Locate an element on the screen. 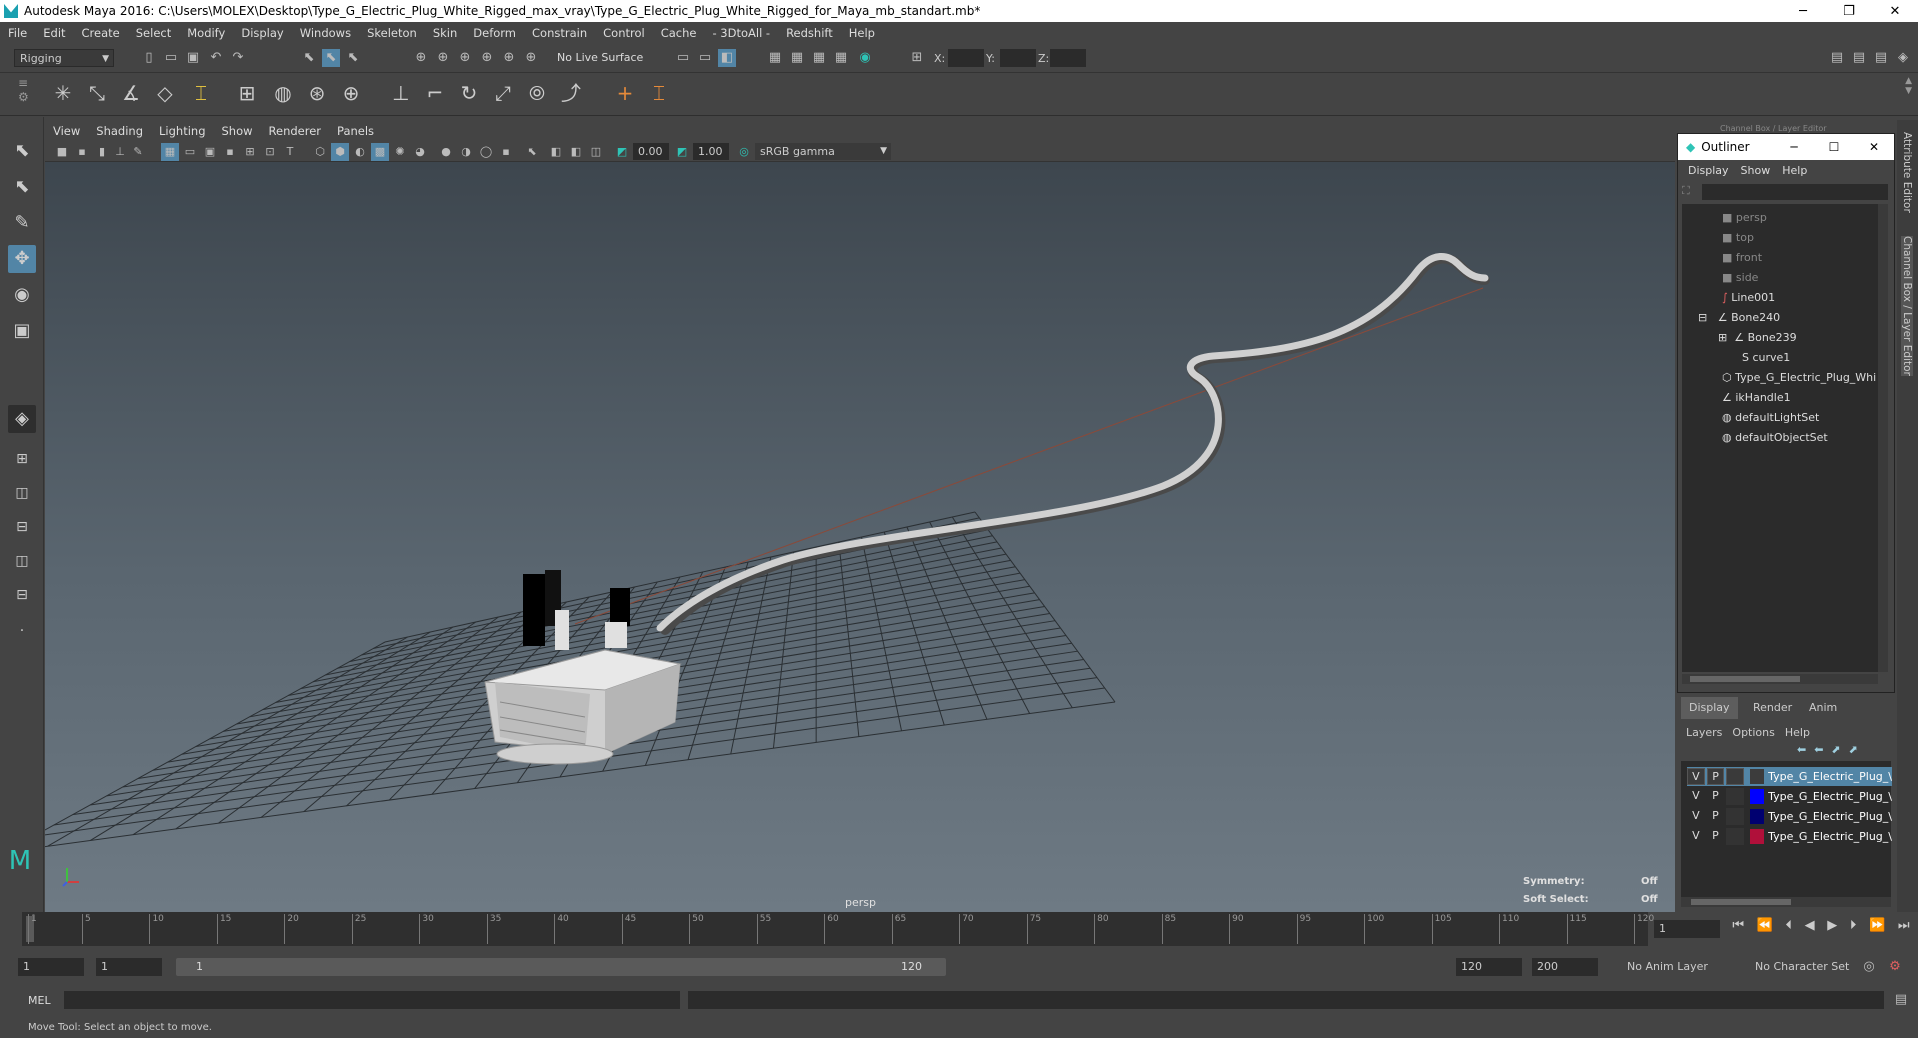  filter-icon: ⛶ is located at coordinates (1689, 191).